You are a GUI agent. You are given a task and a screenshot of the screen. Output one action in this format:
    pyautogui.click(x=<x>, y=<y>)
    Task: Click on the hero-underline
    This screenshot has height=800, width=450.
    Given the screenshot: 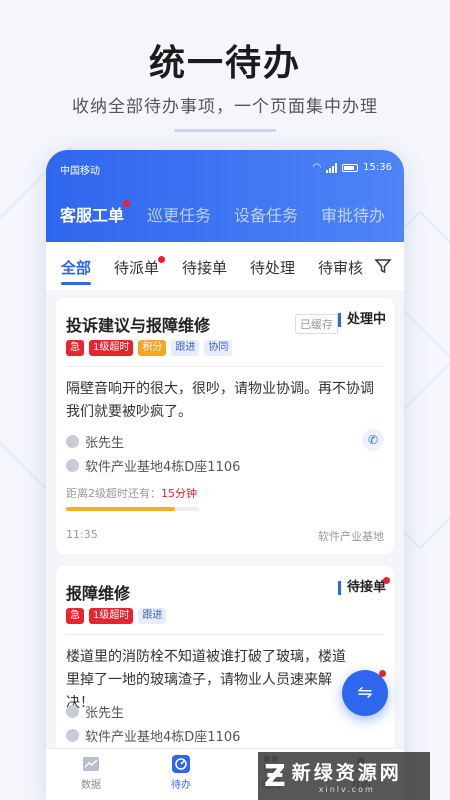 What is the action you would take?
    pyautogui.click(x=225, y=130)
    